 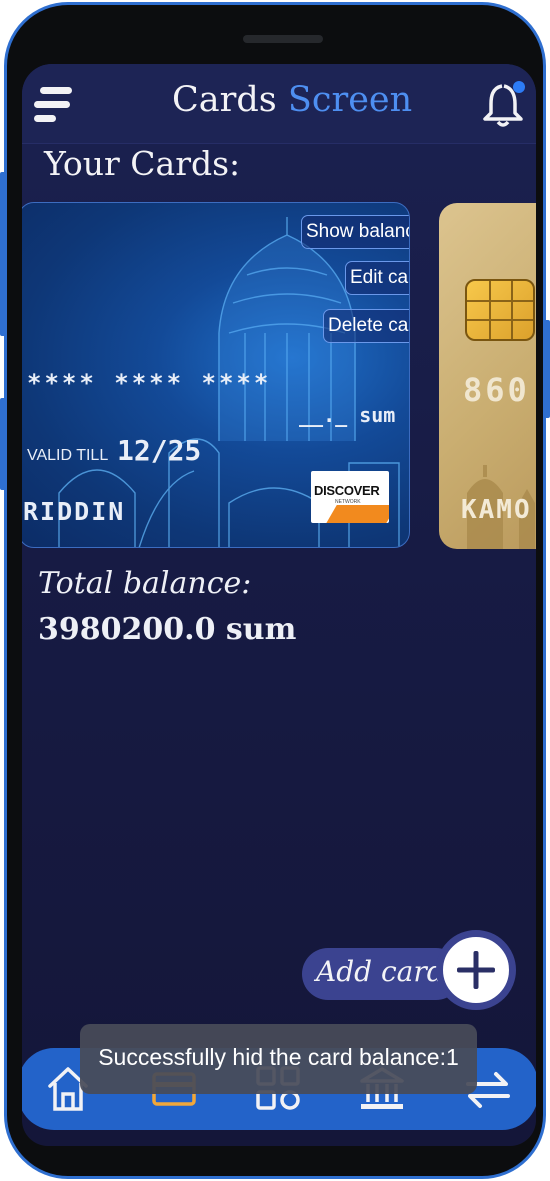 What do you see at coordinates (68, 455) in the screenshot?
I see `valid-till-label: VALID TILL` at bounding box center [68, 455].